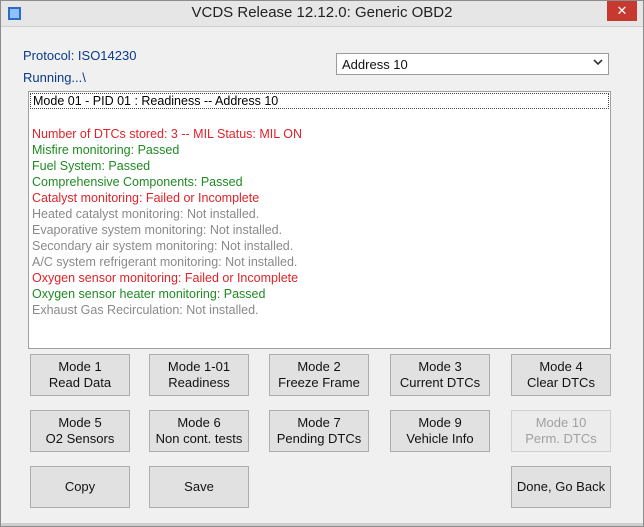  What do you see at coordinates (54, 77) in the screenshot?
I see `running-status: Running...\` at bounding box center [54, 77].